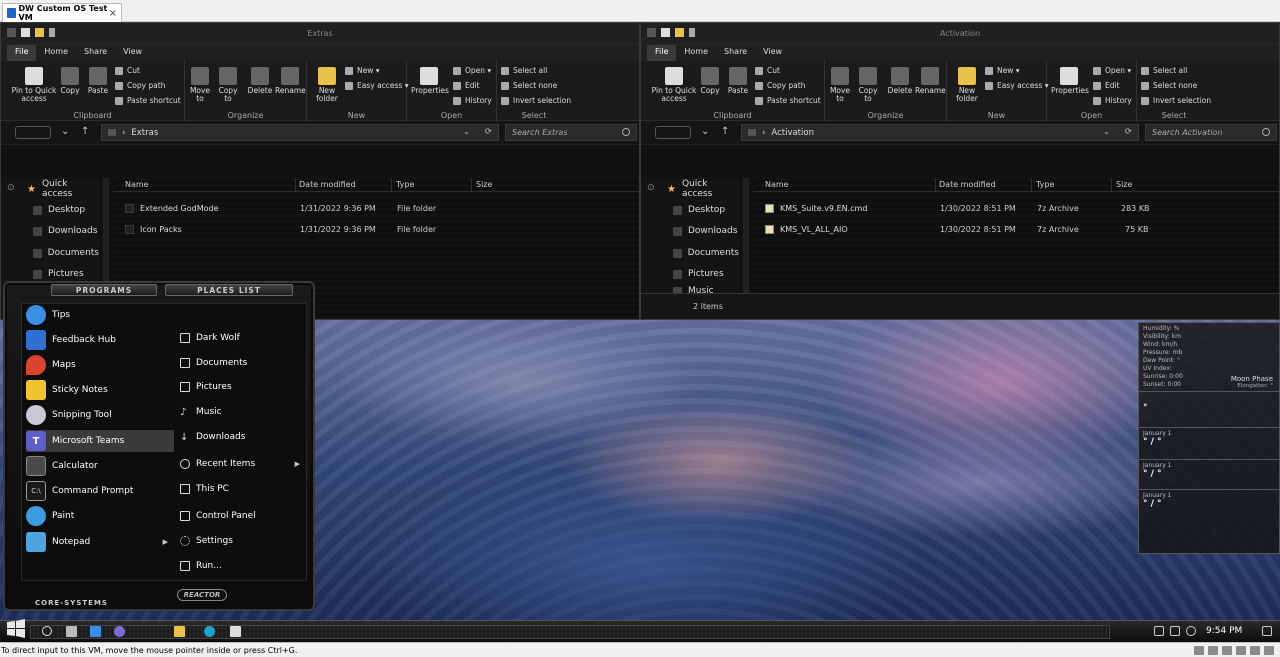 The width and height of the screenshot is (1280, 657). I want to click on select-all-button: Select all, so click(524, 70).